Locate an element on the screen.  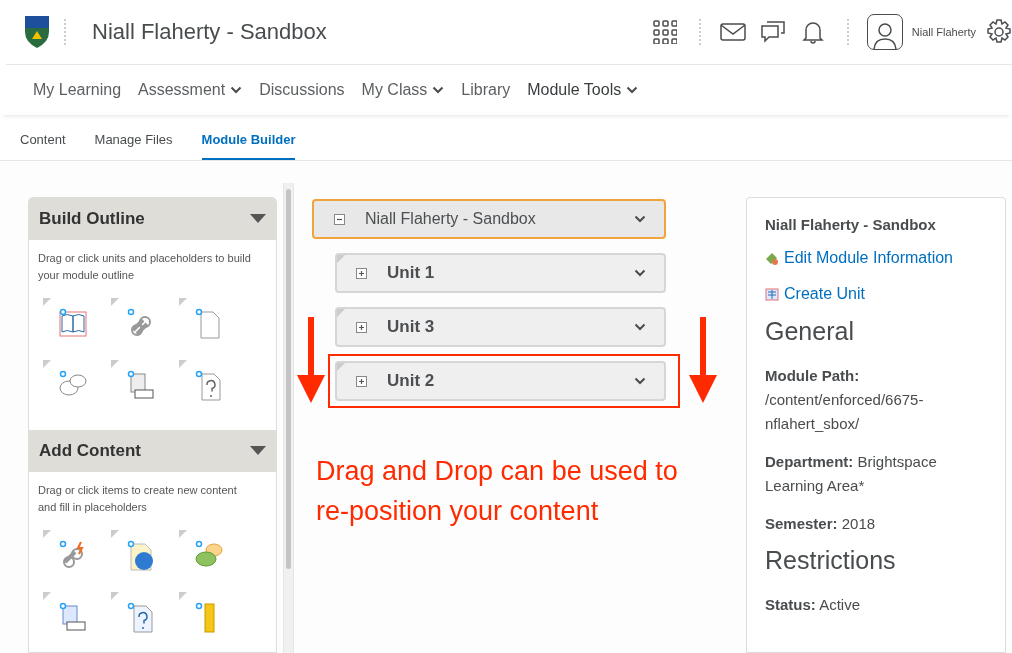
tree-node: Niall Flaherty - Sandbox is located at coordinates (489, 219).